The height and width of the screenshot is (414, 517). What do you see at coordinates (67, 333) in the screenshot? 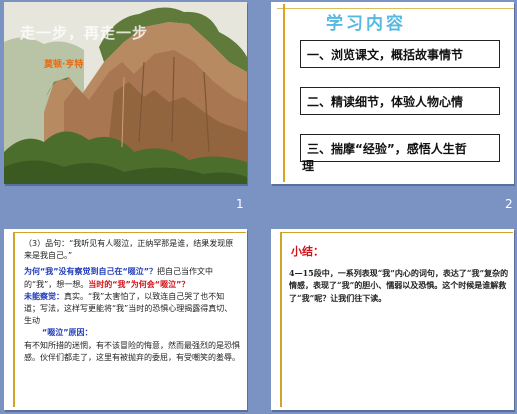
I see `reason-label: “啜泣”原因：` at bounding box center [67, 333].